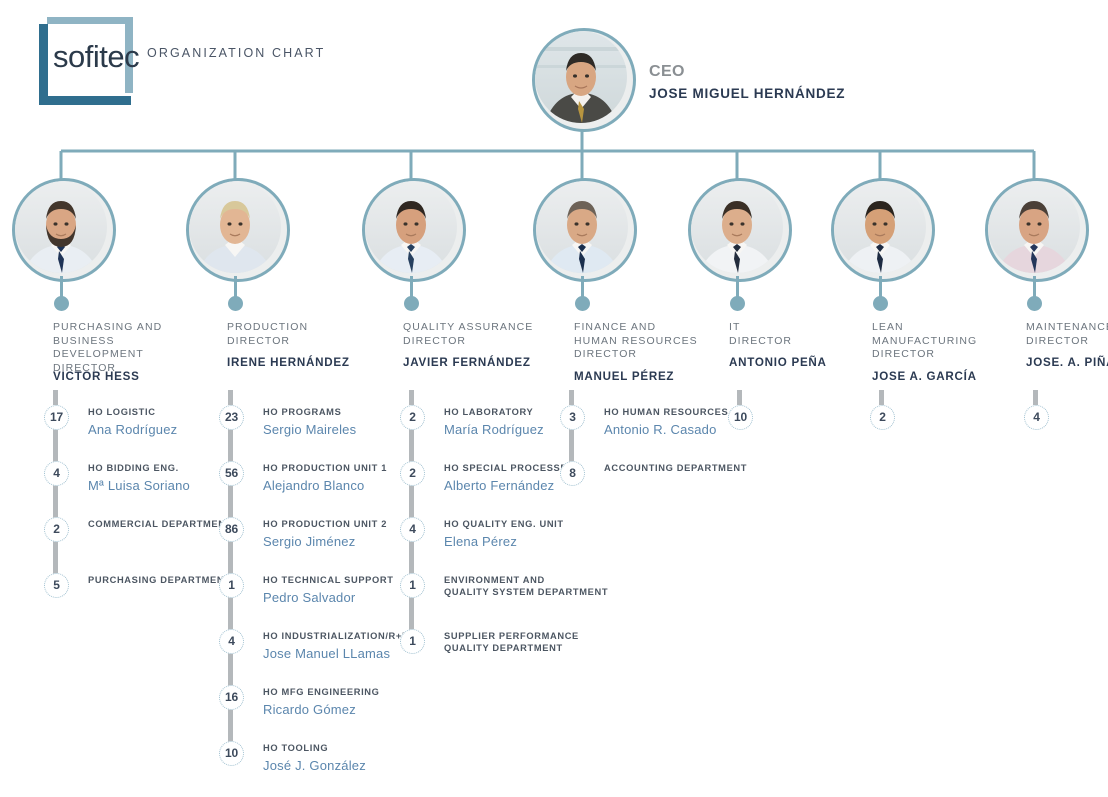 This screenshot has height=797, width=1108. I want to click on director-role-line: QUALITY ASSURANCE, so click(468, 327).